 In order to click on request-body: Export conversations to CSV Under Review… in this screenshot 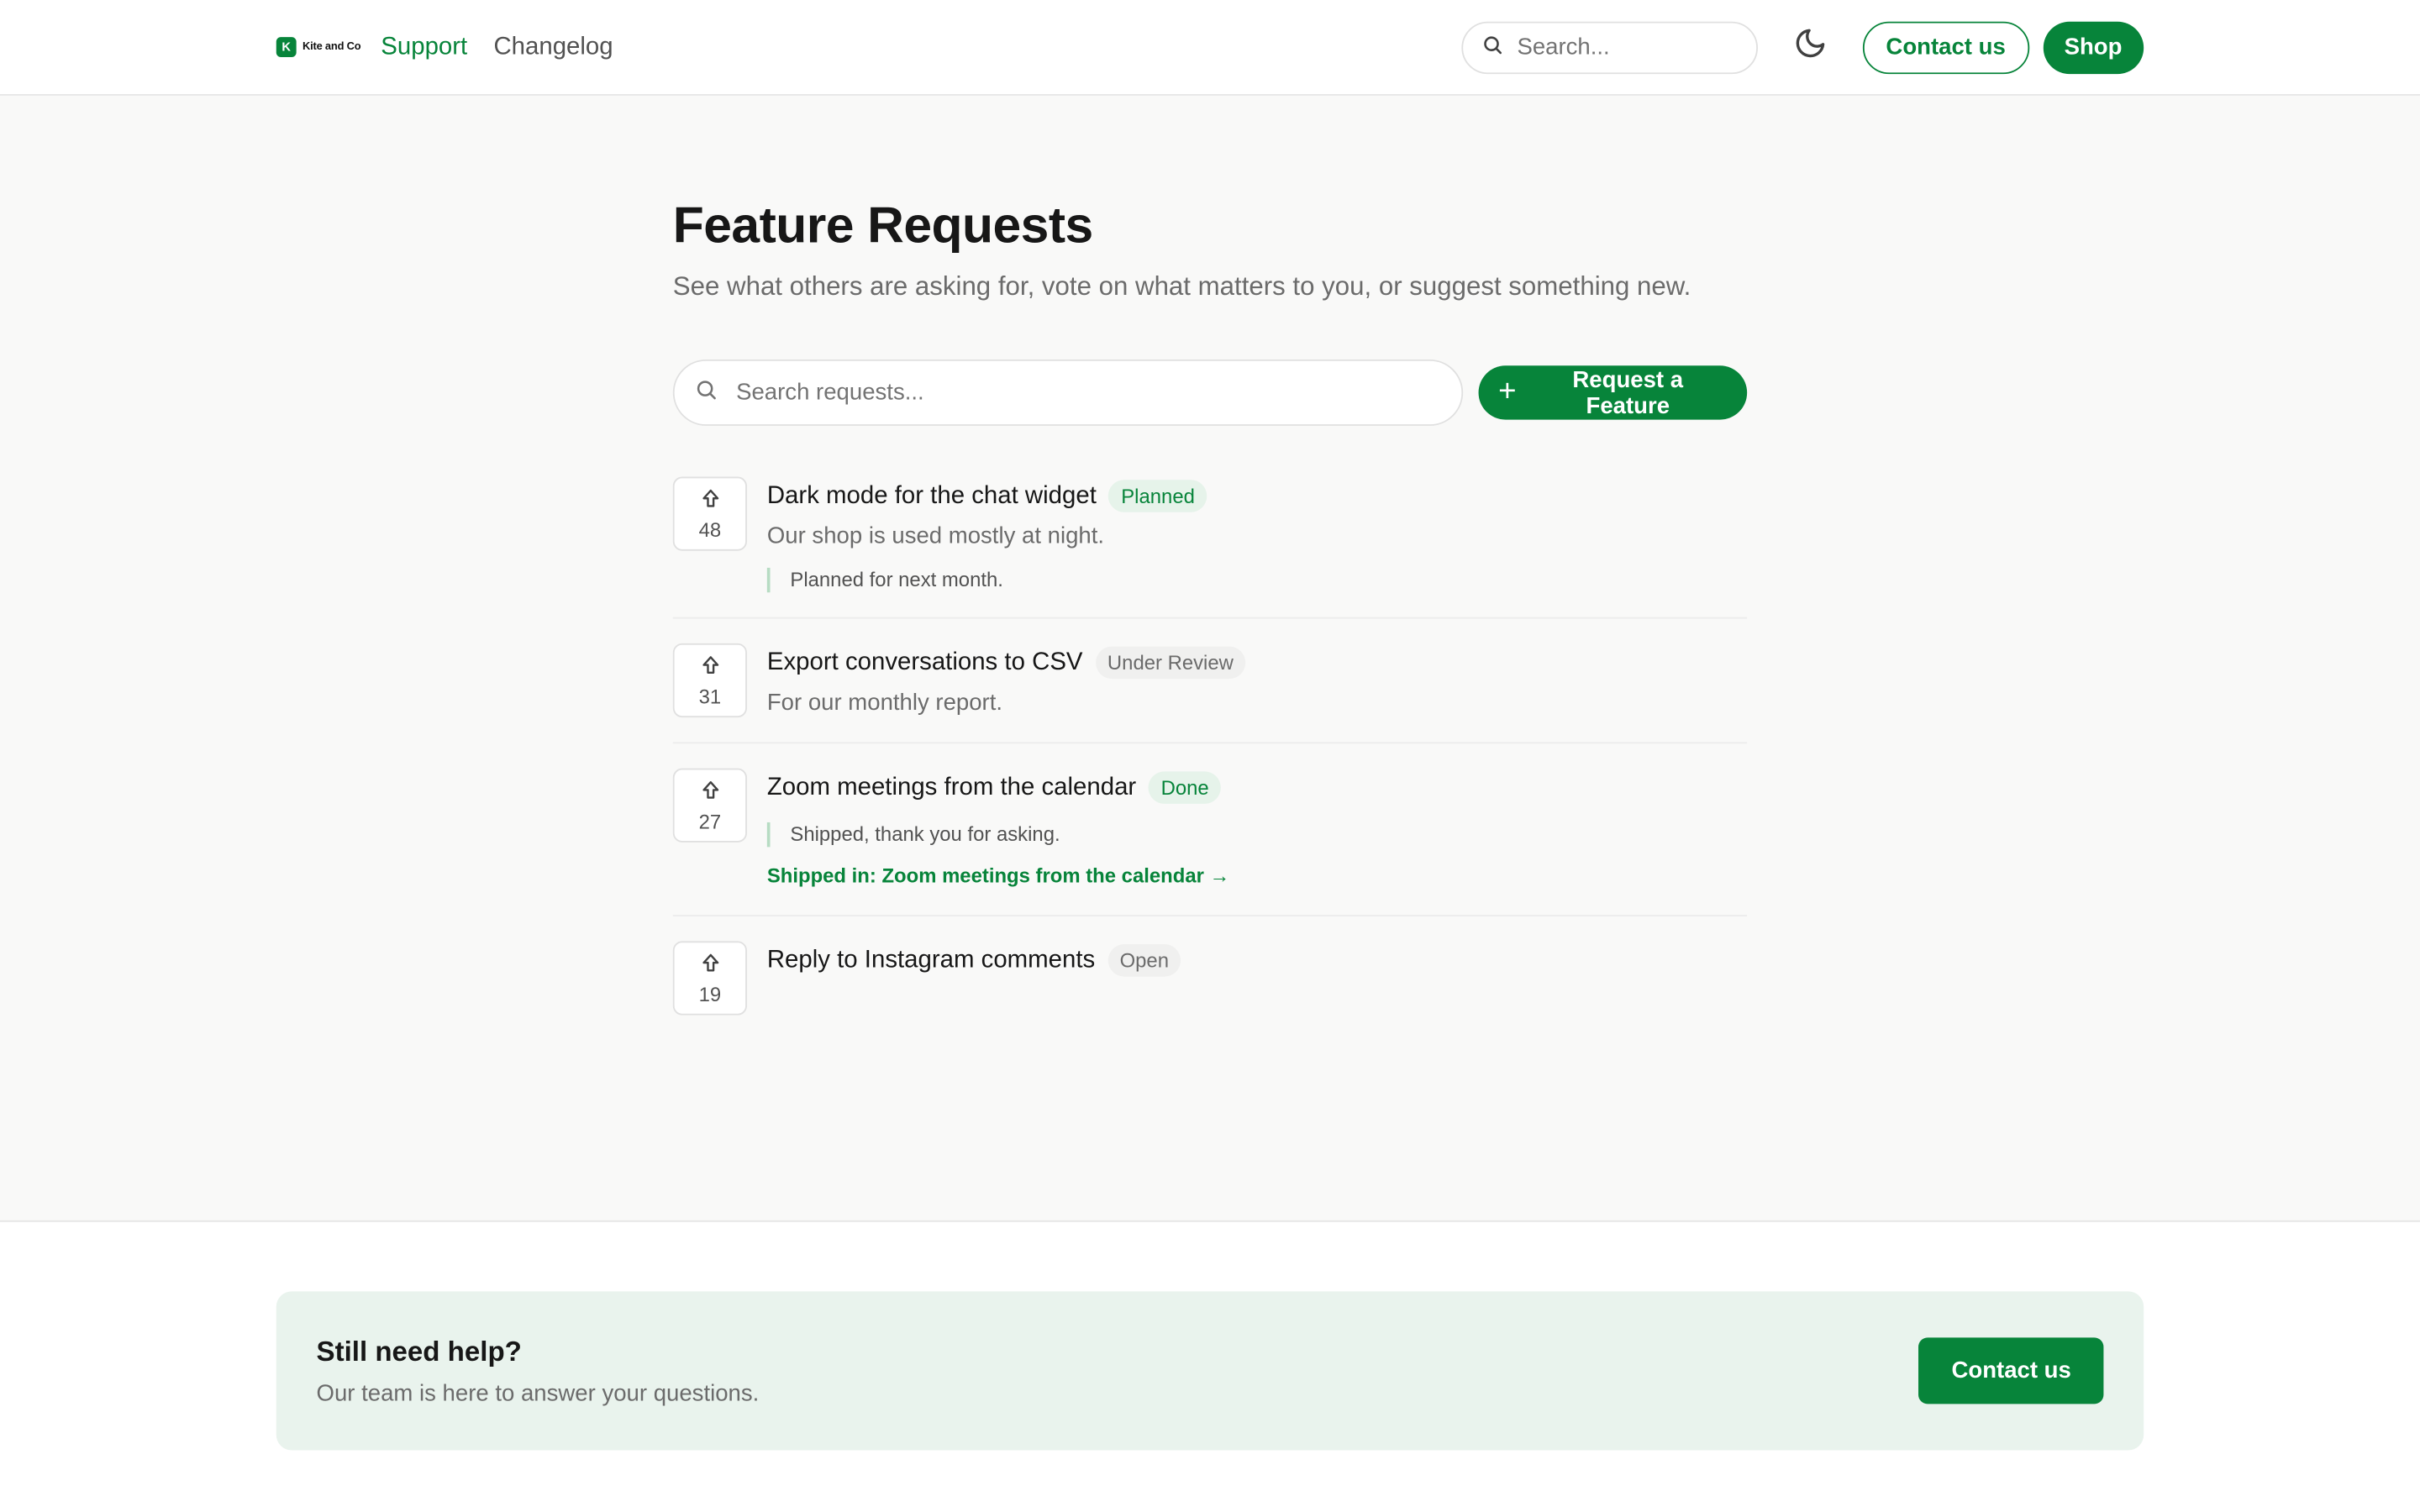, I will do `click(1006, 680)`.